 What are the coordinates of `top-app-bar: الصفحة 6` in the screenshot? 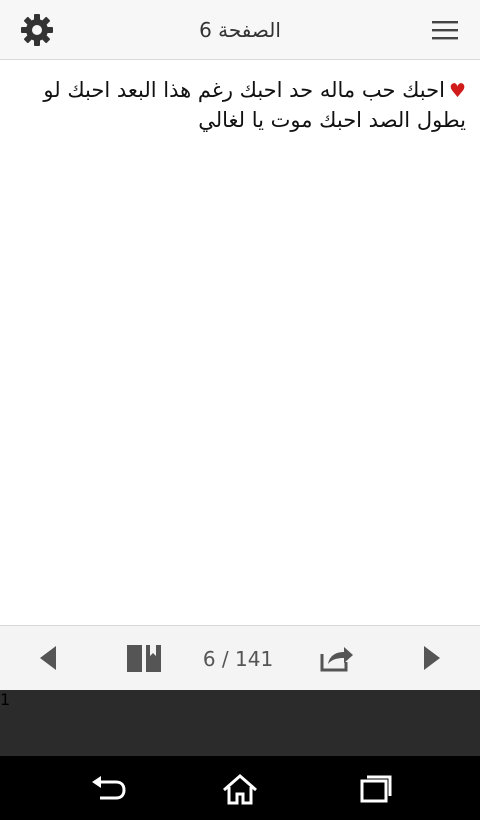 It's located at (240, 30).